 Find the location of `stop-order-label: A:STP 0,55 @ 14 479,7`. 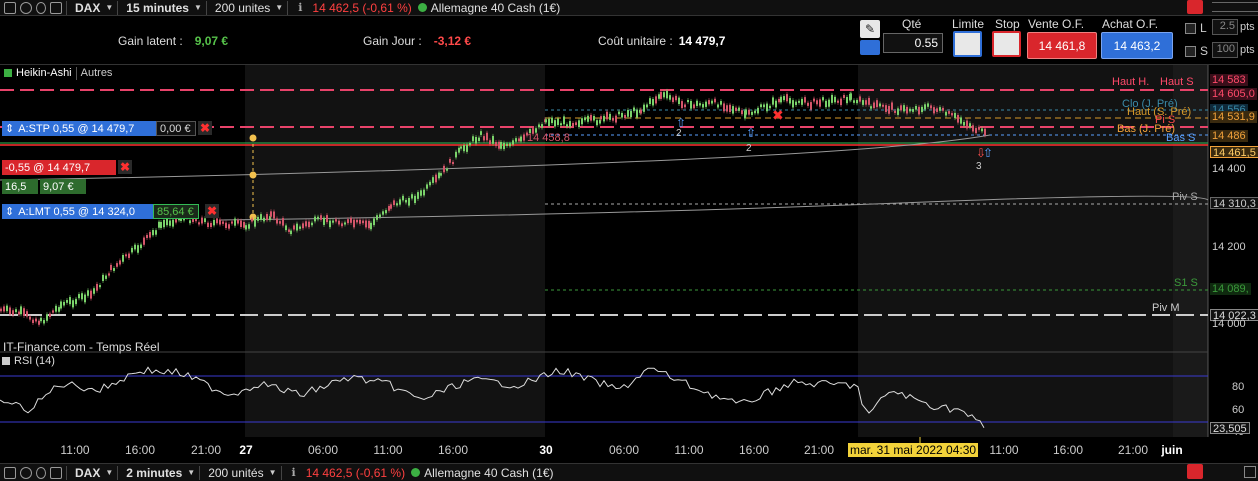

stop-order-label: A:STP 0,55 @ 14 479,7 is located at coordinates (76, 128).